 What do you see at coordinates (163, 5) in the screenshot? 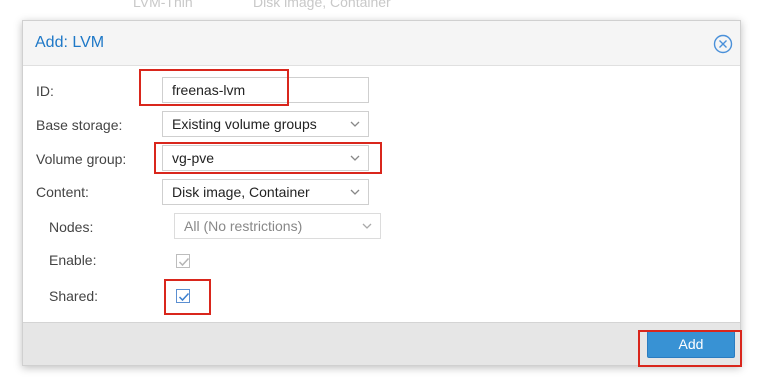
I see `background-storage-type: LVM-Thin` at bounding box center [163, 5].